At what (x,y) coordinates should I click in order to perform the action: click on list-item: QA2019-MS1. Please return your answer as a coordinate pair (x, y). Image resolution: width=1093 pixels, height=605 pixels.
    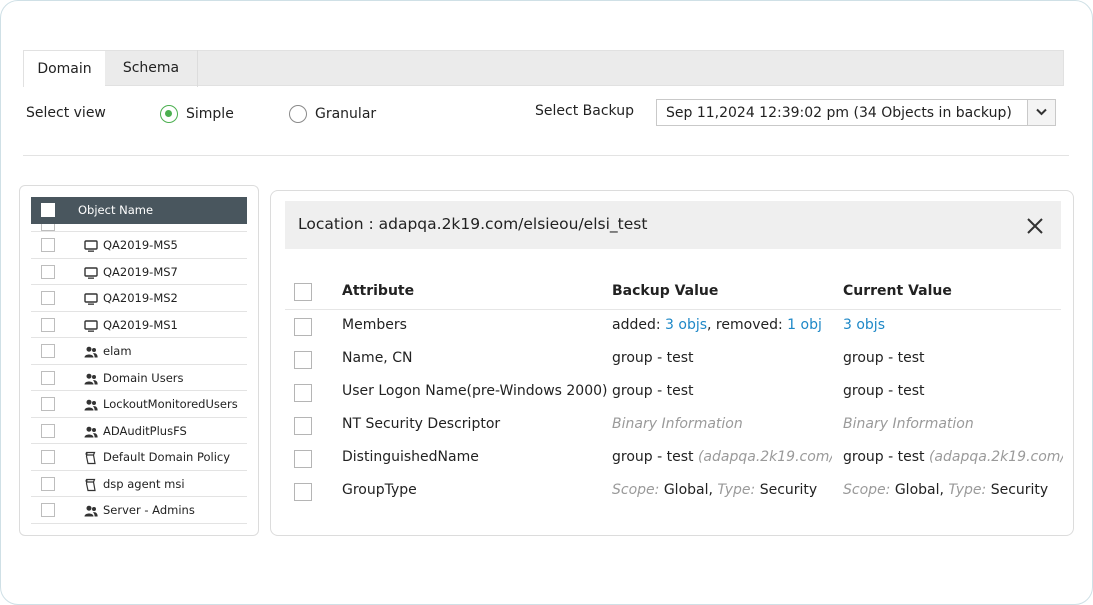
    Looking at the image, I should click on (139, 325).